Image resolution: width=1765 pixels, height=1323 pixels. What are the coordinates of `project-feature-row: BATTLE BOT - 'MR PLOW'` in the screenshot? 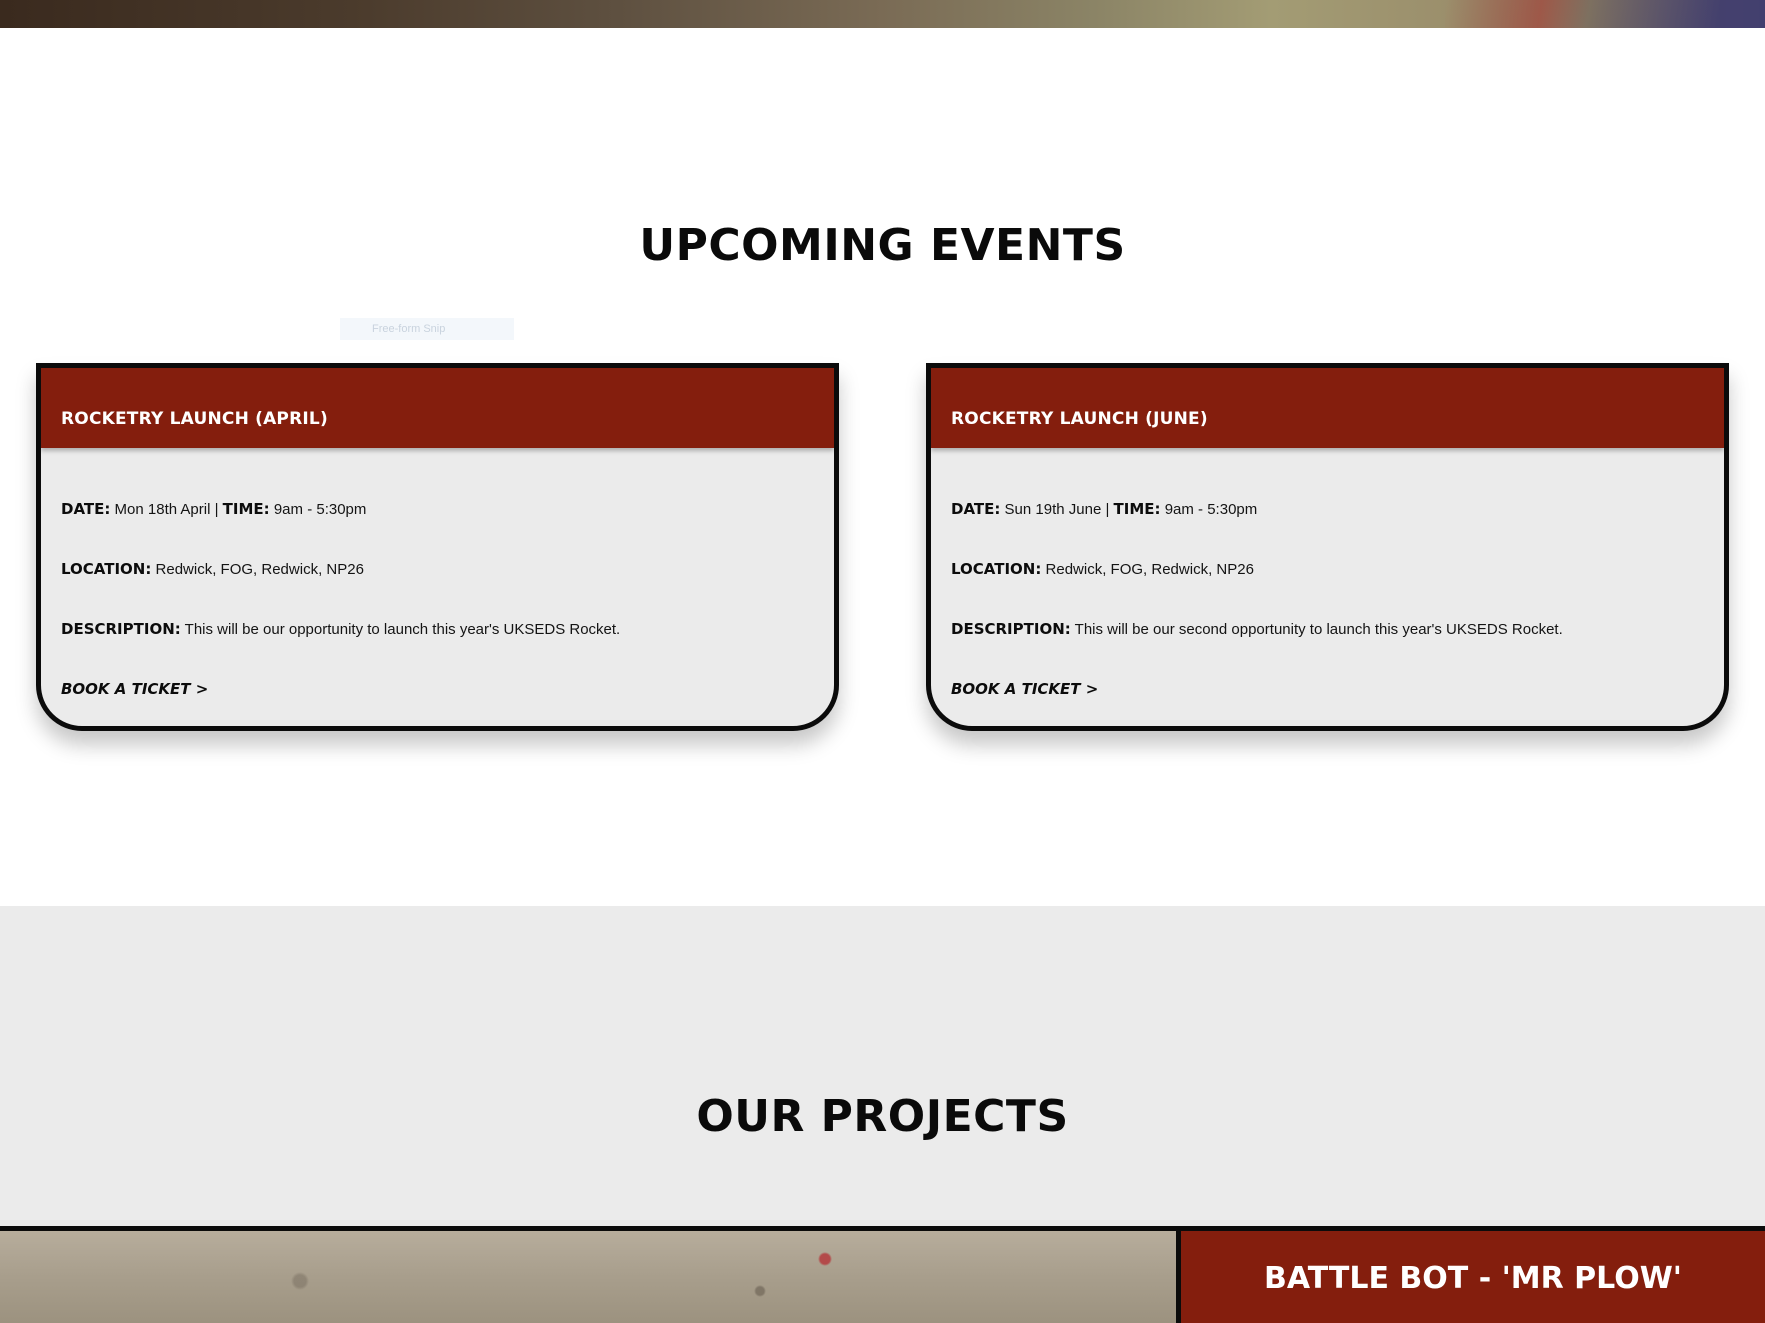 It's located at (882, 1274).